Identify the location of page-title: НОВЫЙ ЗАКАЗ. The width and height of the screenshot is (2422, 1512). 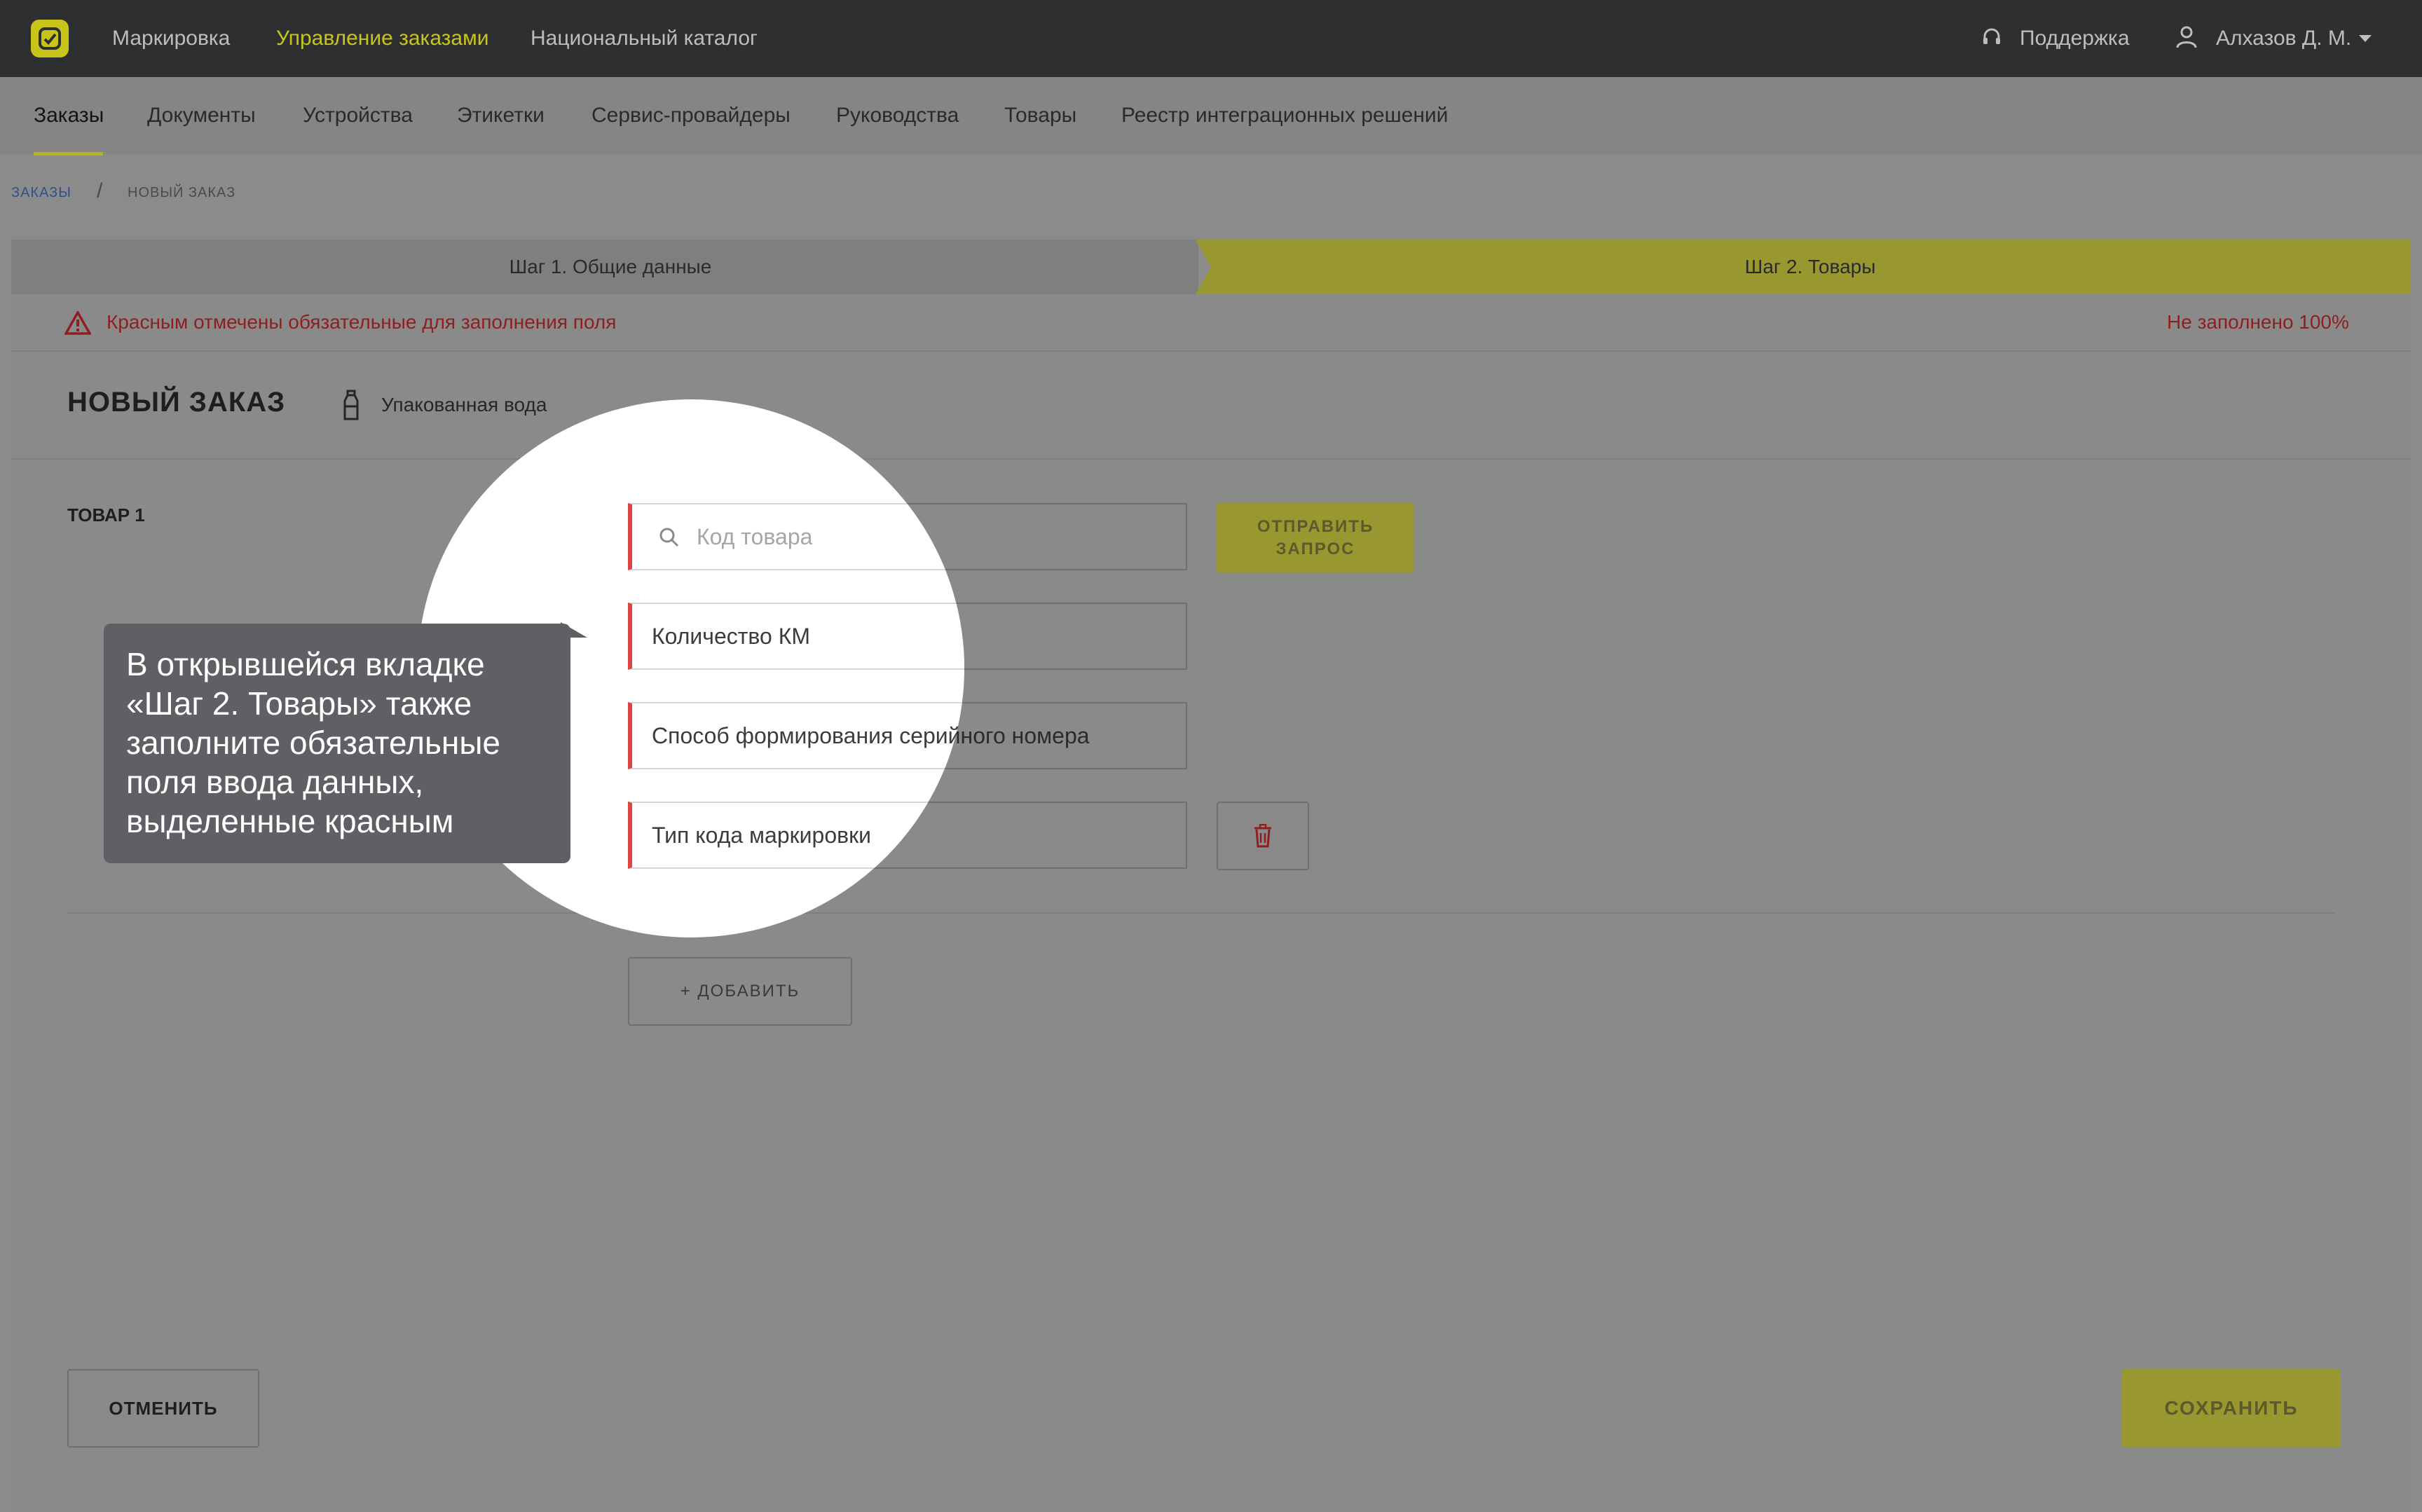
(176, 402).